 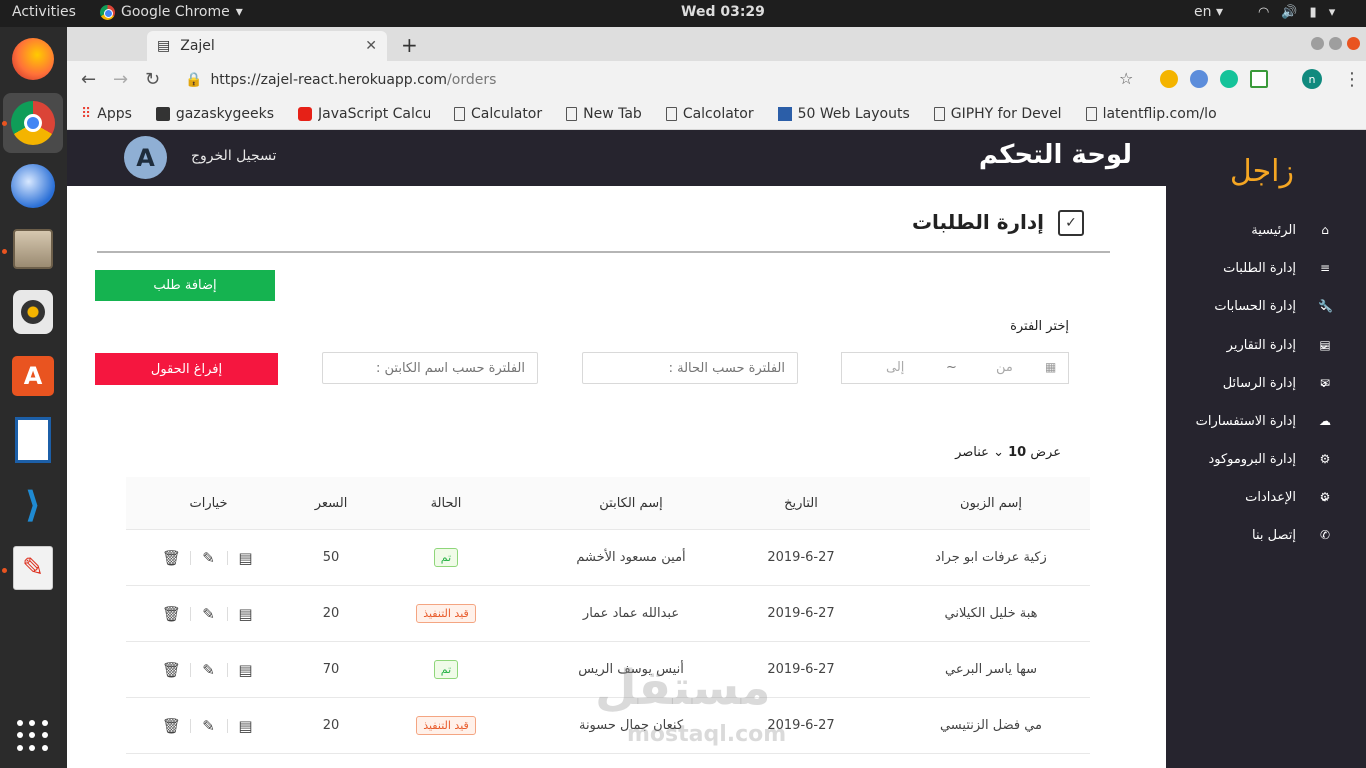 What do you see at coordinates (88, 79) in the screenshot?
I see `back-button: ←` at bounding box center [88, 79].